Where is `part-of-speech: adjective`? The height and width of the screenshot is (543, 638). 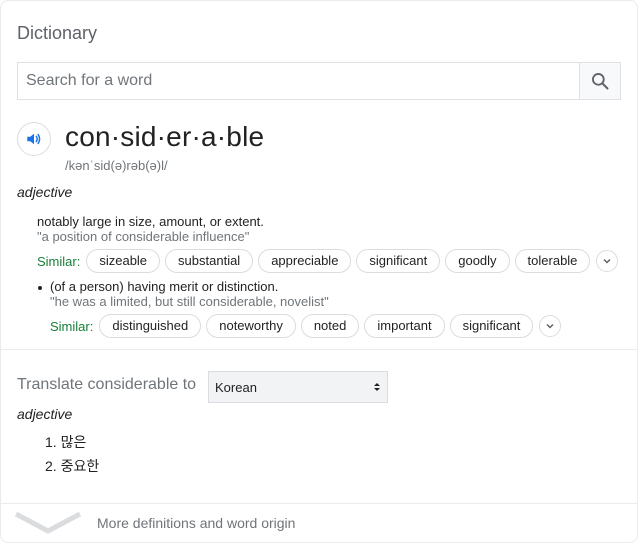 part-of-speech: adjective is located at coordinates (45, 192).